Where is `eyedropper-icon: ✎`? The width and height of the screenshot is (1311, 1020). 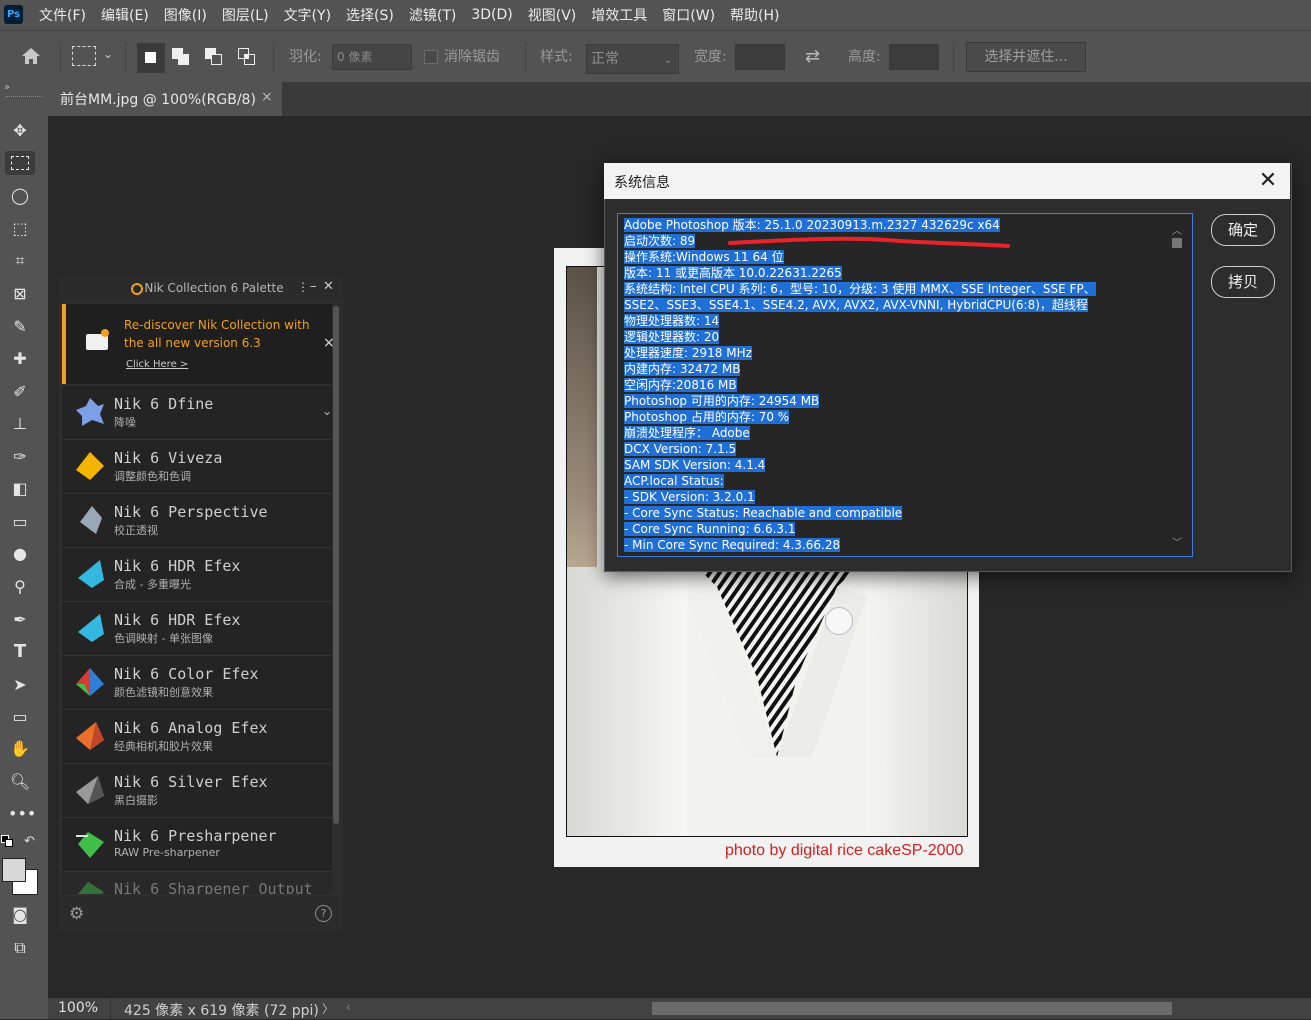
eyedropper-icon: ✎ is located at coordinates (20, 327).